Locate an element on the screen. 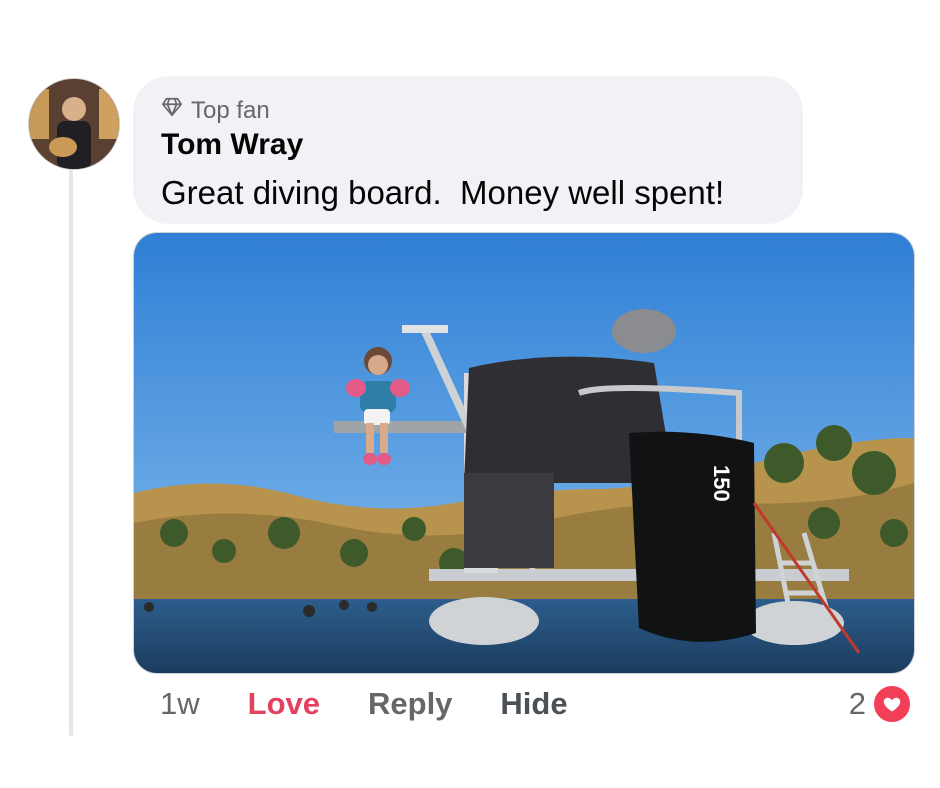  avatar is located at coordinates (74, 124).